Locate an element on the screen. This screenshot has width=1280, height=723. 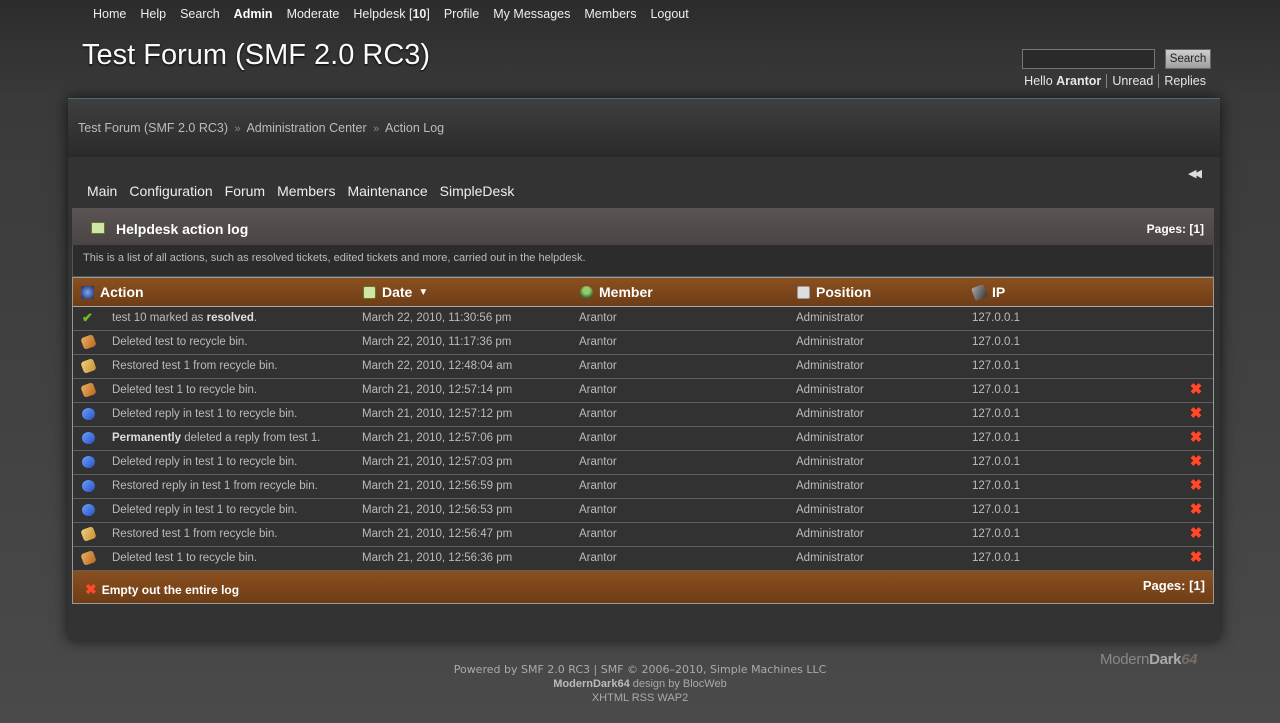
action-text-pre: Restored test 1 from recycle bin. is located at coordinates (195, 366).